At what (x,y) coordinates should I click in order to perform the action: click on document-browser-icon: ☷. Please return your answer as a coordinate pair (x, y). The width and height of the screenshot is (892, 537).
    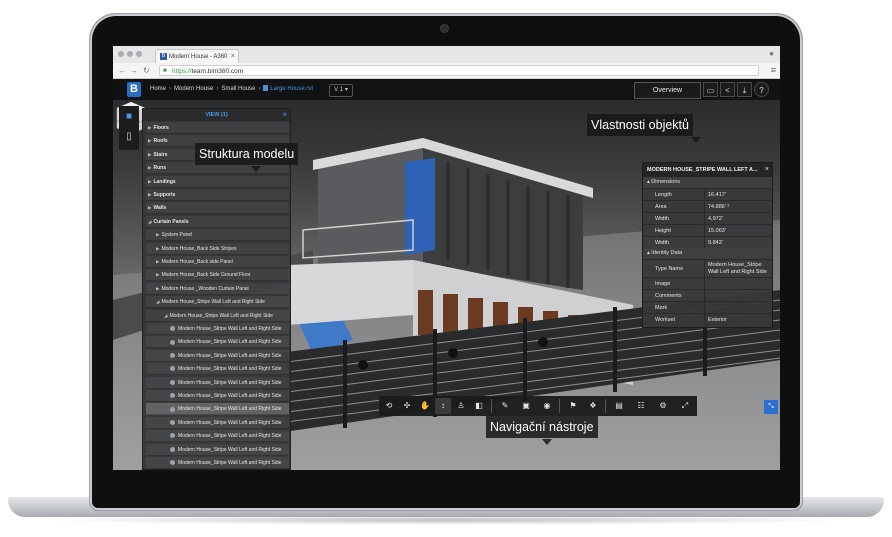
    Looking at the image, I should click on (641, 406).